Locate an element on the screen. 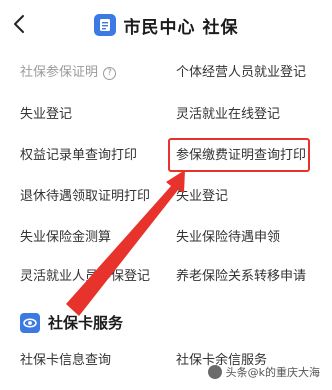 This screenshot has height=390, width=332. app-header: 市民中心 社保 is located at coordinates (166, 25).